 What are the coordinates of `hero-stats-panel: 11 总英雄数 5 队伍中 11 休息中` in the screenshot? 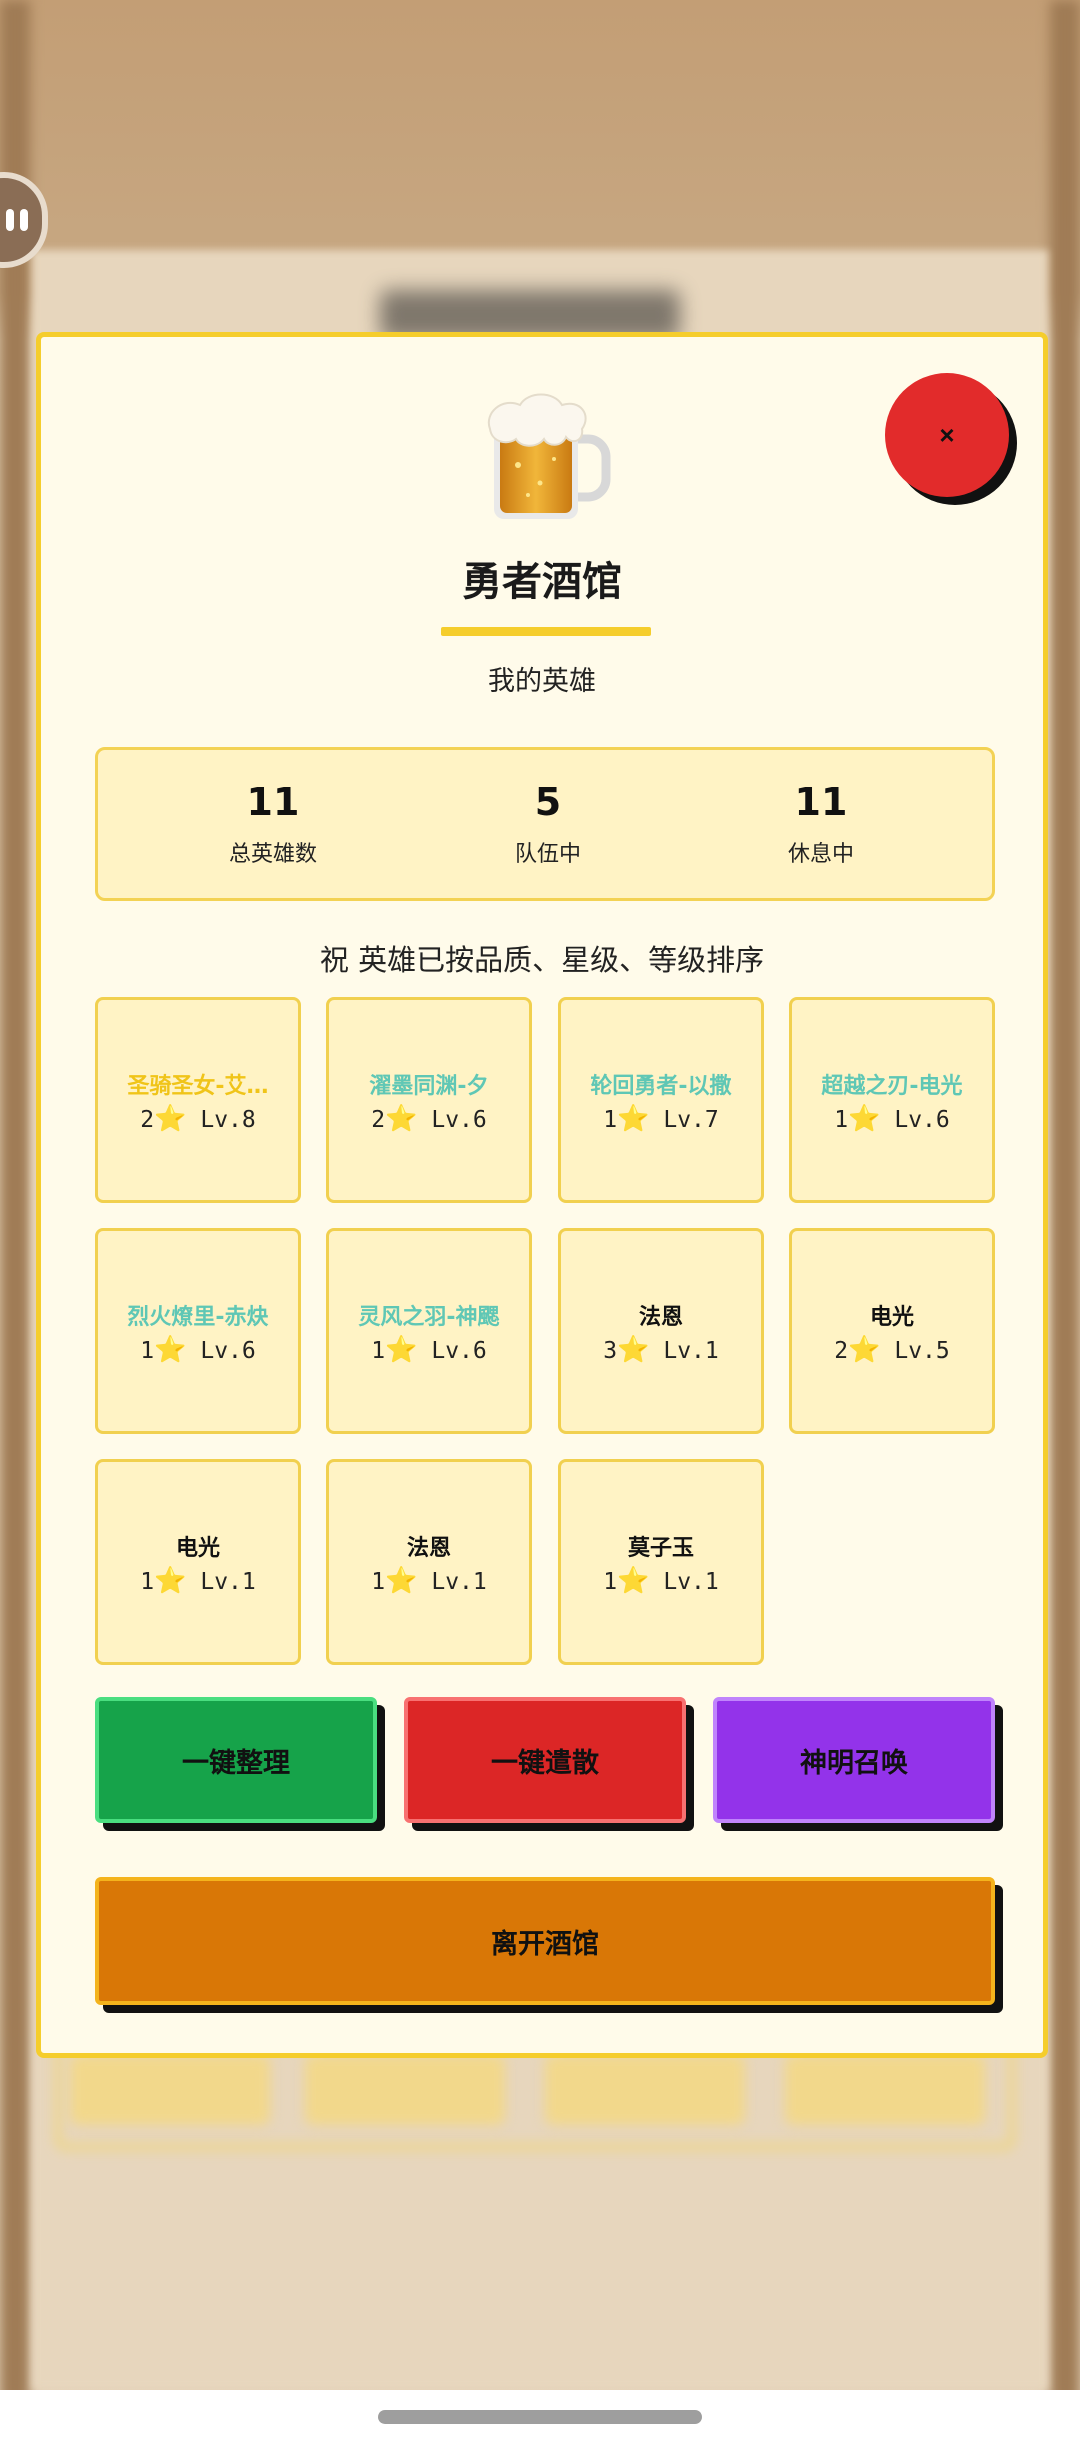 It's located at (545, 824).